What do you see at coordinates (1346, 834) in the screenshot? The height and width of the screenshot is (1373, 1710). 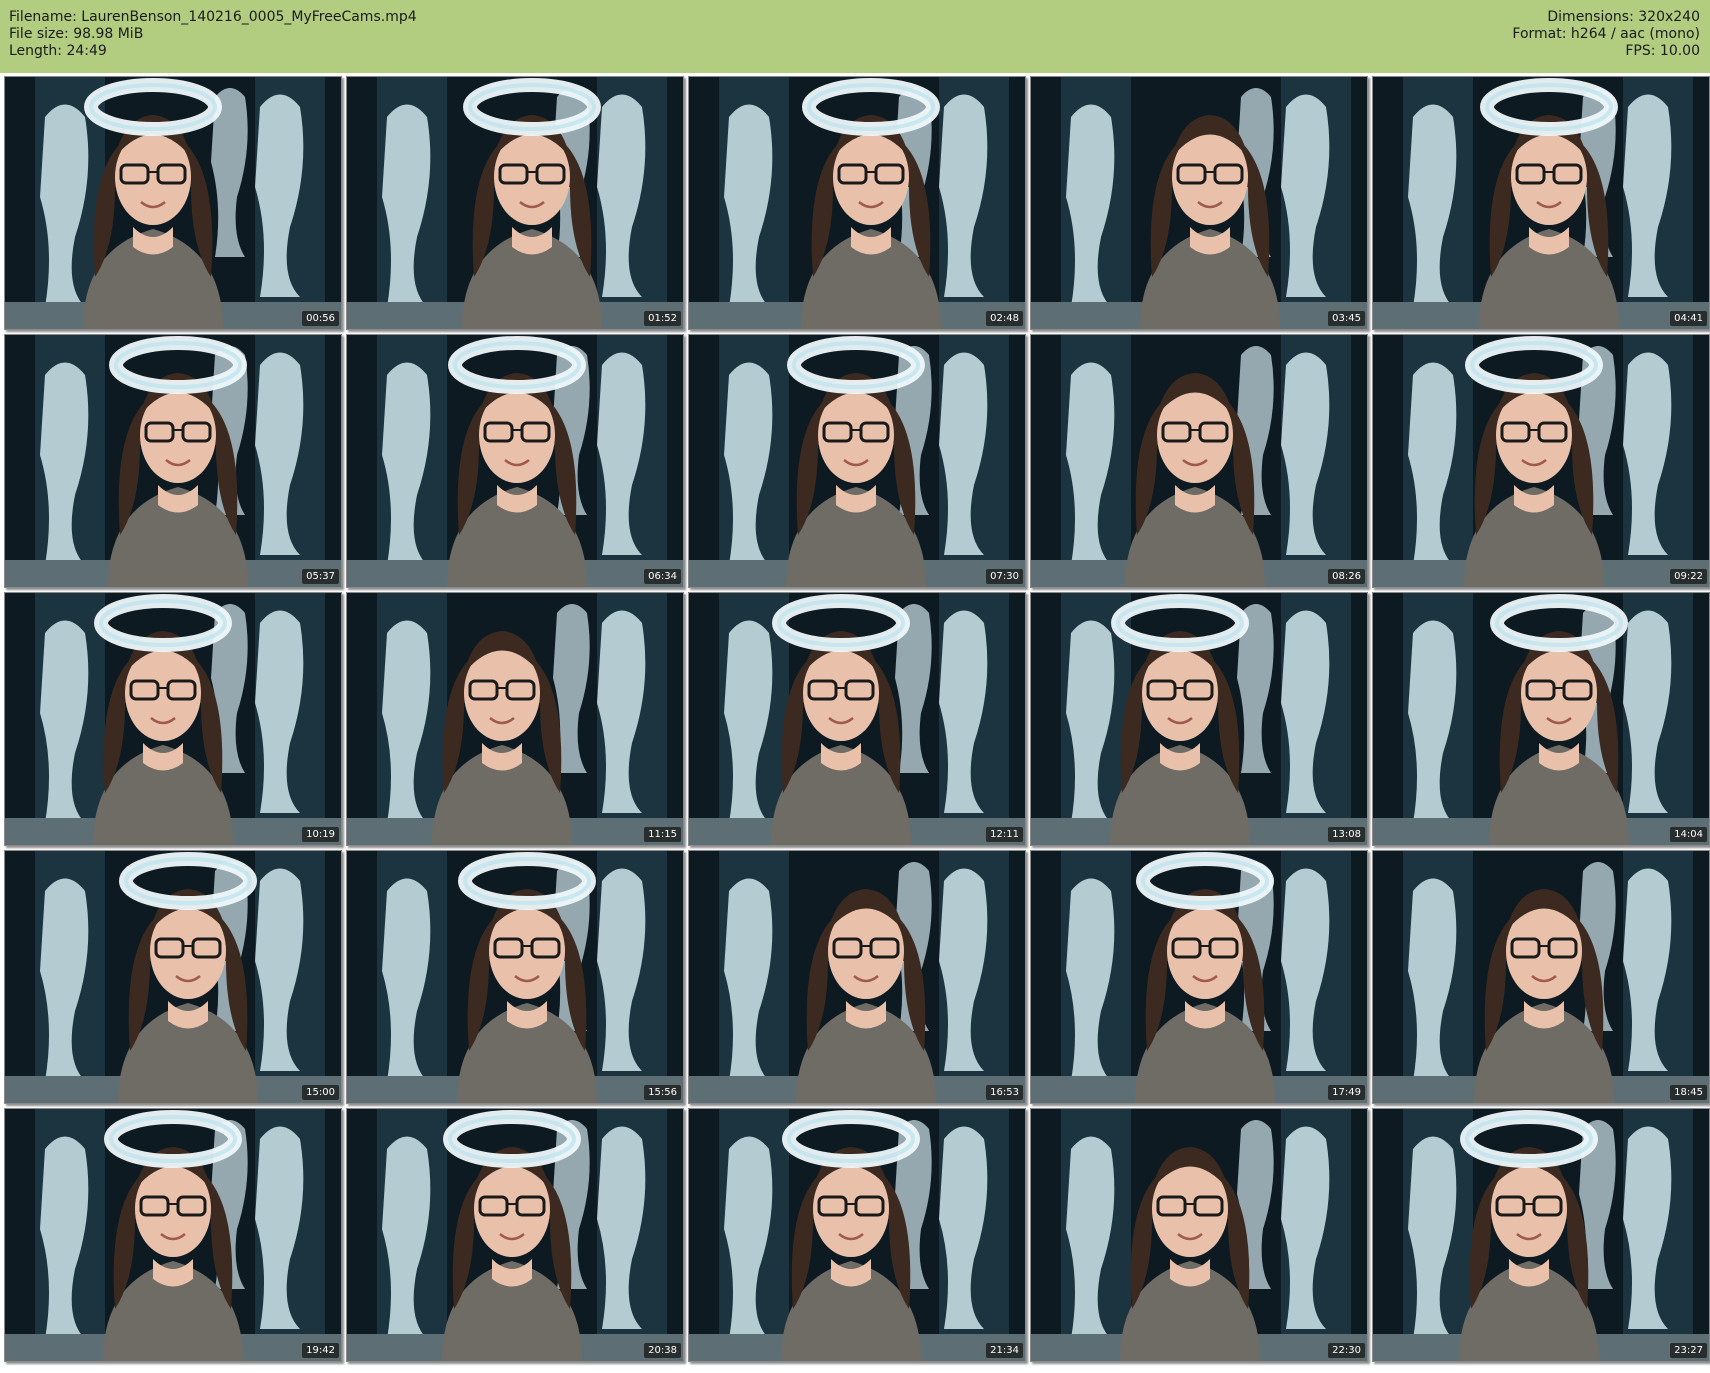 I see `timestamp-label: 13:08` at bounding box center [1346, 834].